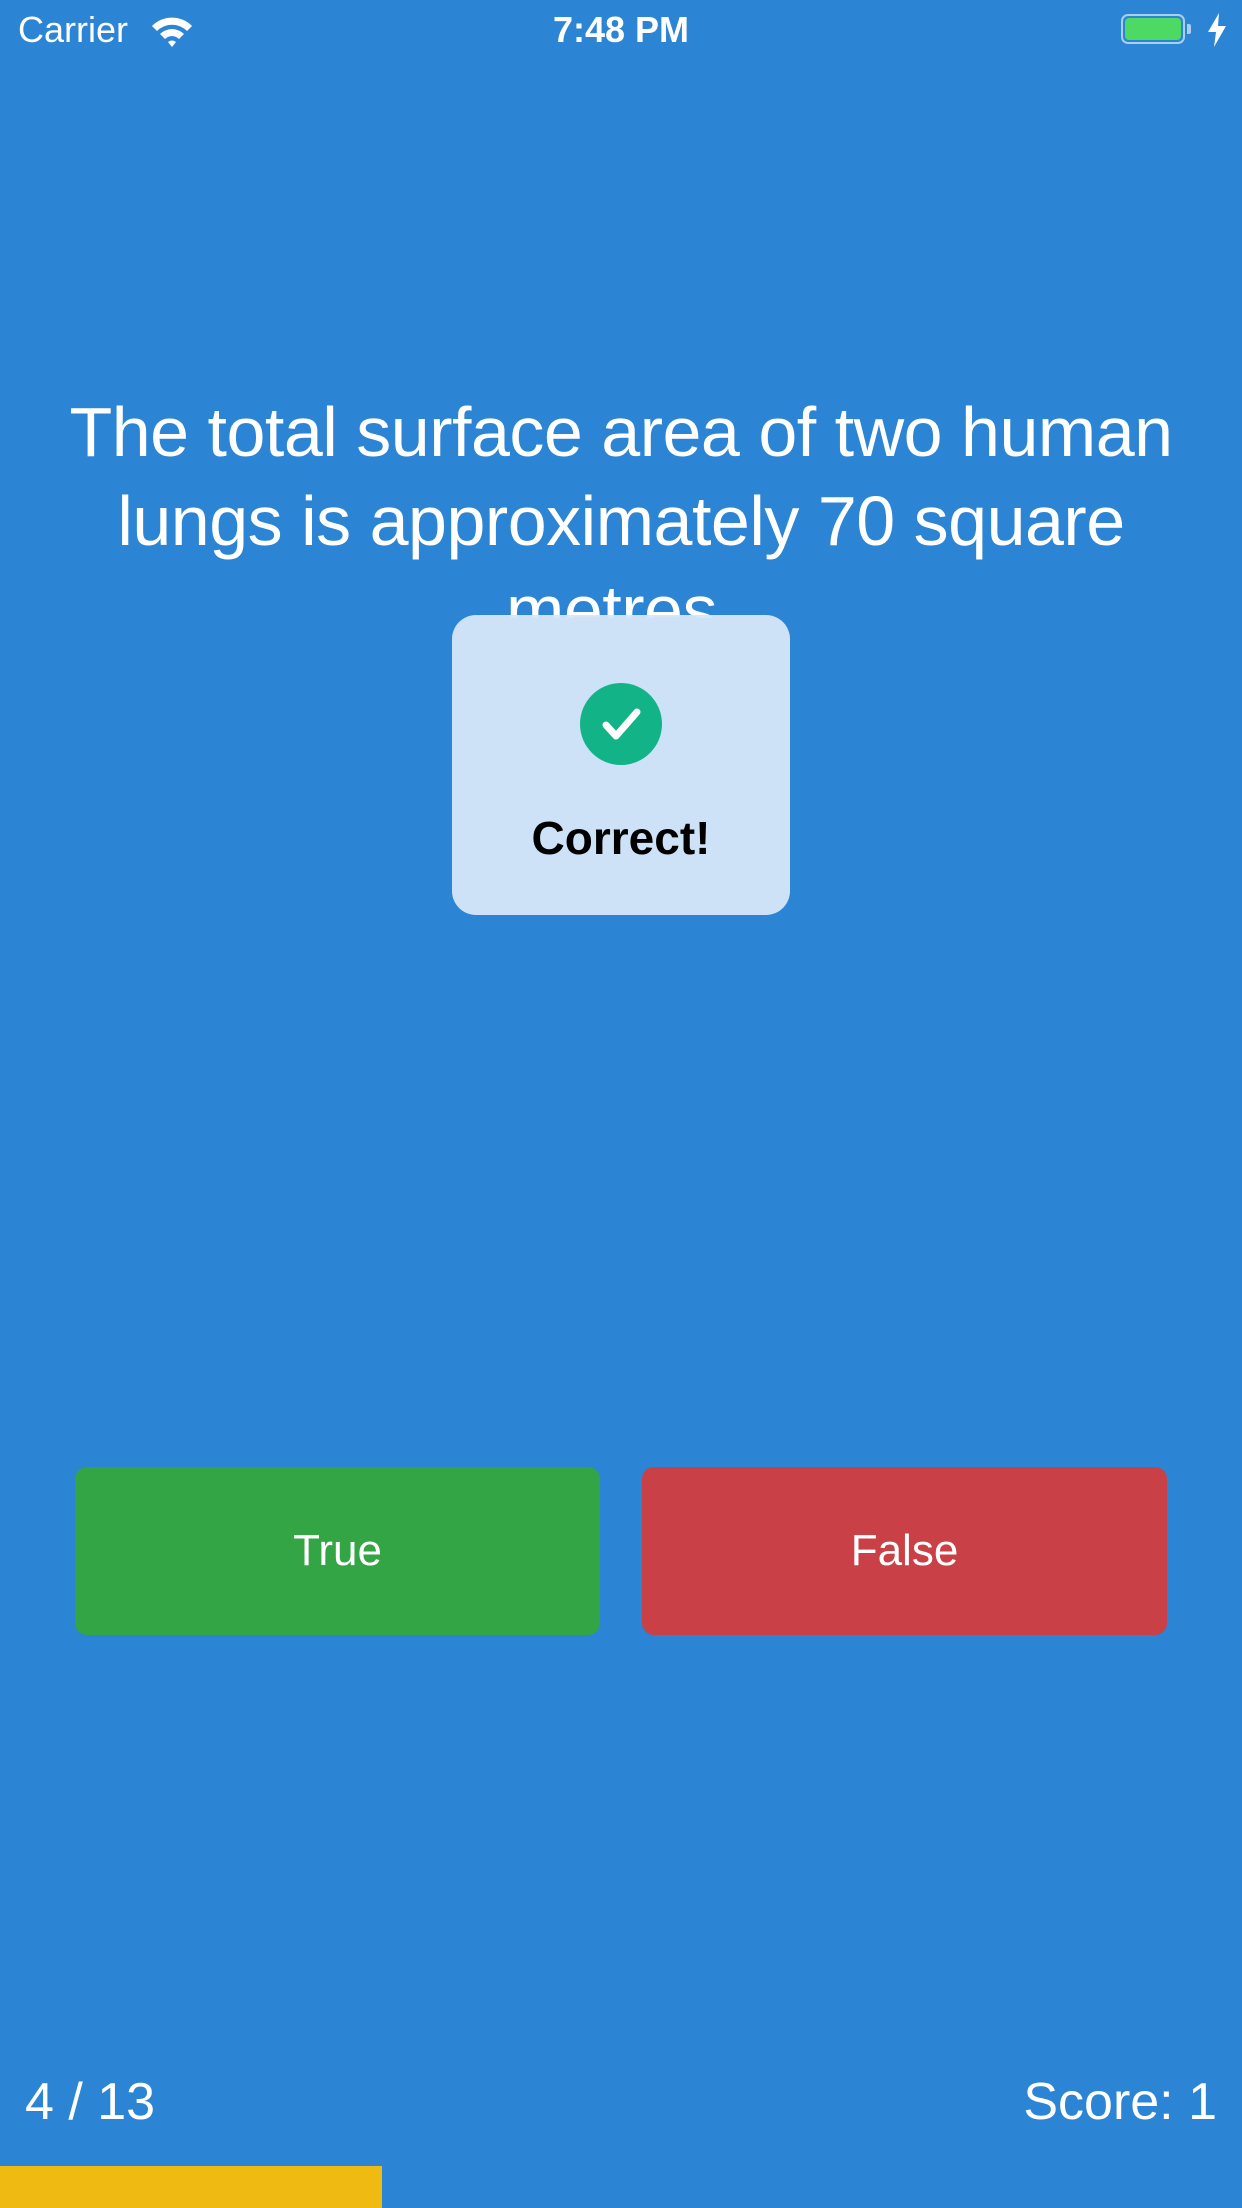  I want to click on progress-bar, so click(621, 2187).